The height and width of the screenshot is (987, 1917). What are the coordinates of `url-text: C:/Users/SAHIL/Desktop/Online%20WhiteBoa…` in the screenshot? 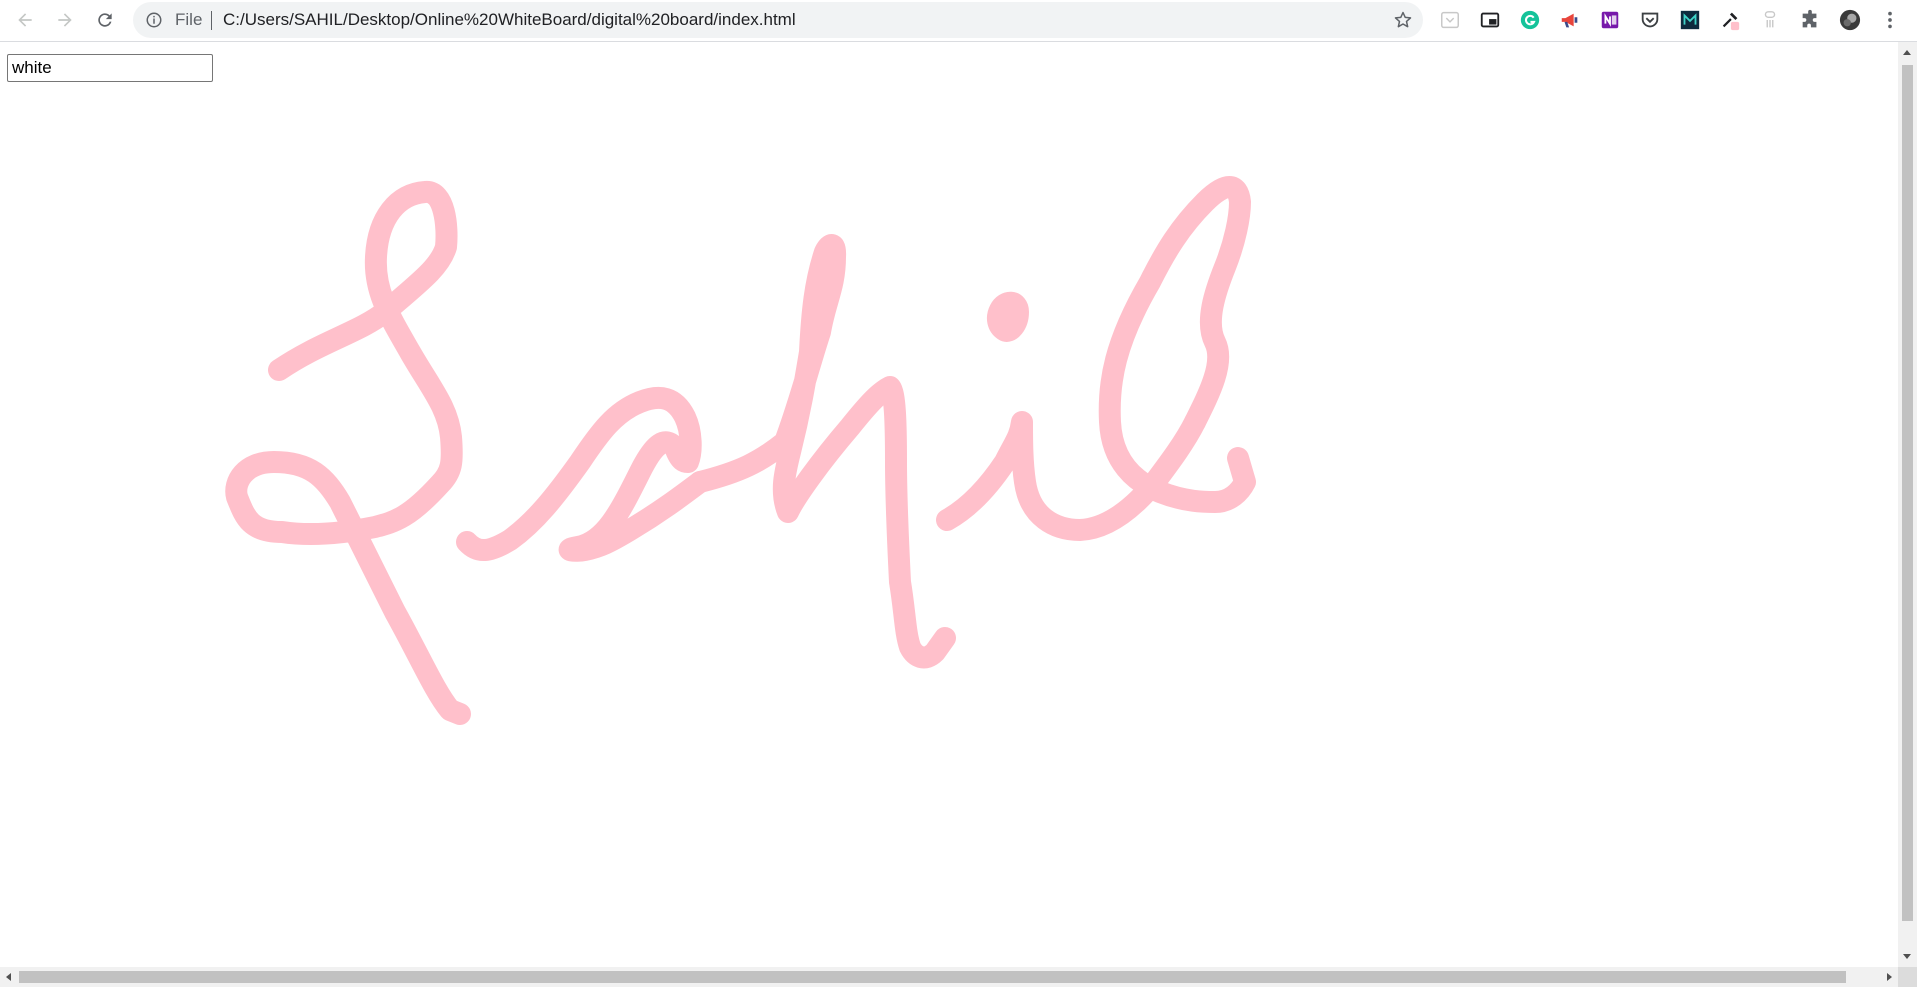 It's located at (509, 20).